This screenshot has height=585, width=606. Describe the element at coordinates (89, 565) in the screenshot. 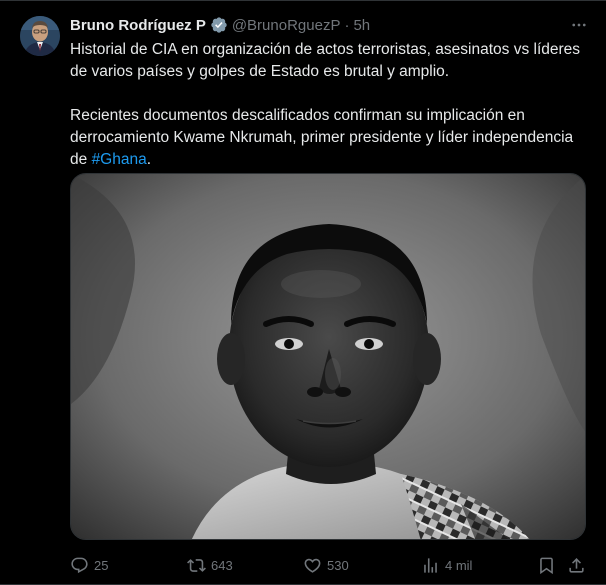

I see `reply-button: 25` at that location.